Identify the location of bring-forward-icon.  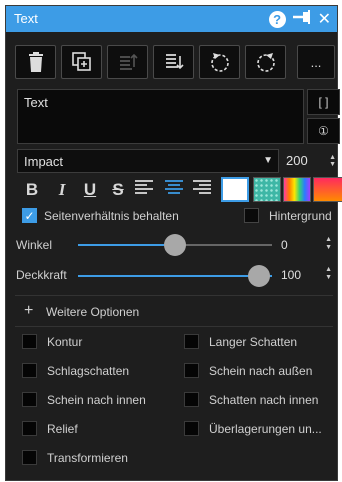
(128, 62).